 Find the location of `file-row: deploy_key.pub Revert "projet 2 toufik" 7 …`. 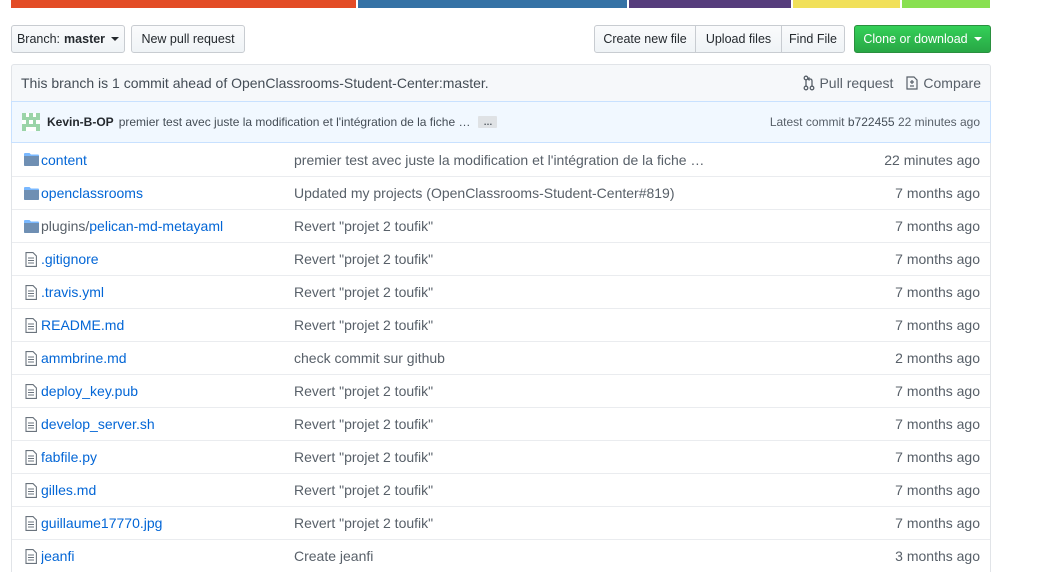

file-row: deploy_key.pub Revert "projet 2 toufik" 7 … is located at coordinates (501, 390).